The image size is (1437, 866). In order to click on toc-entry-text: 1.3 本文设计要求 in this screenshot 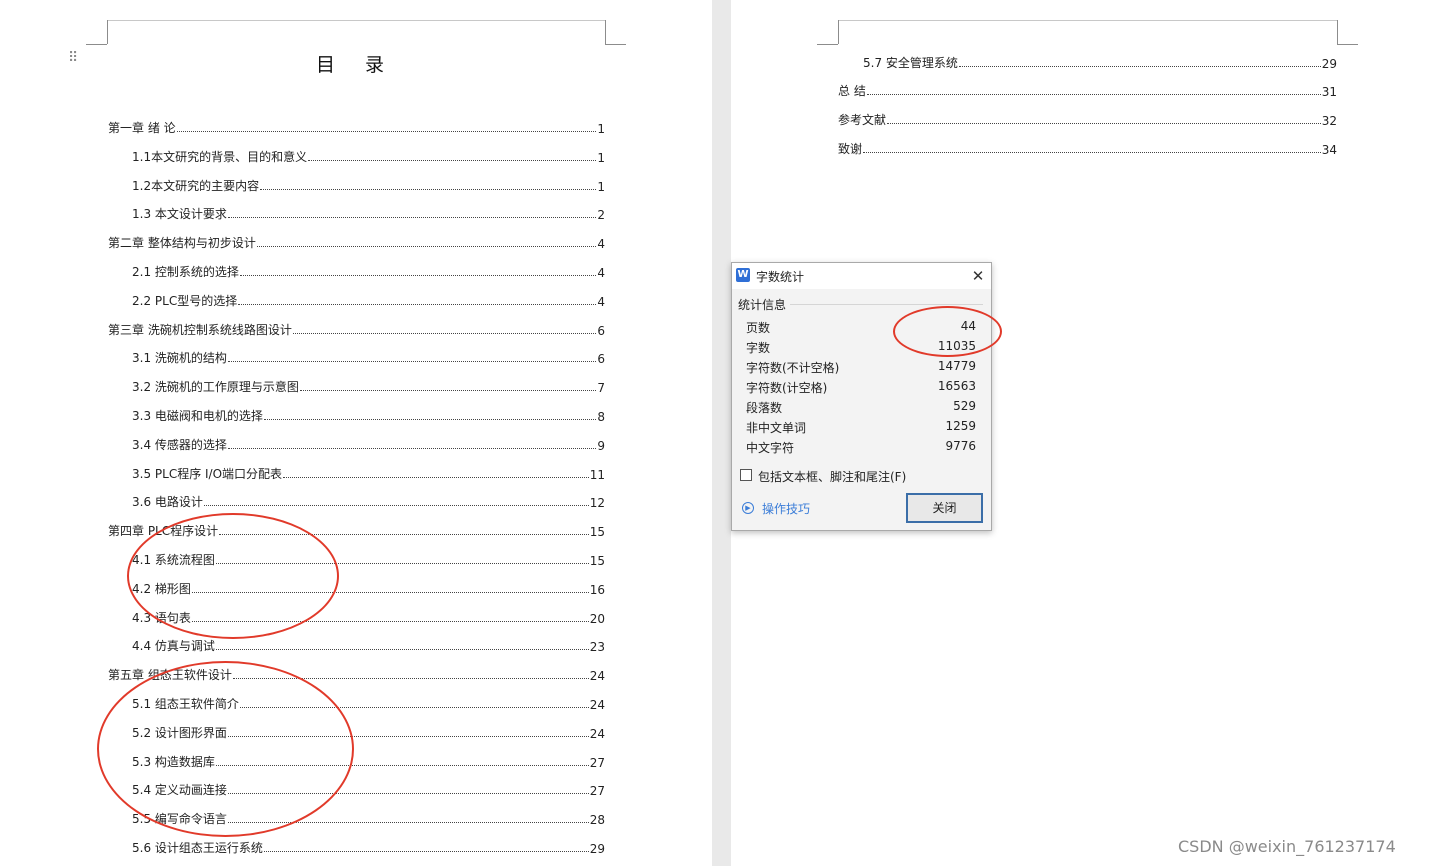, I will do `click(179, 214)`.